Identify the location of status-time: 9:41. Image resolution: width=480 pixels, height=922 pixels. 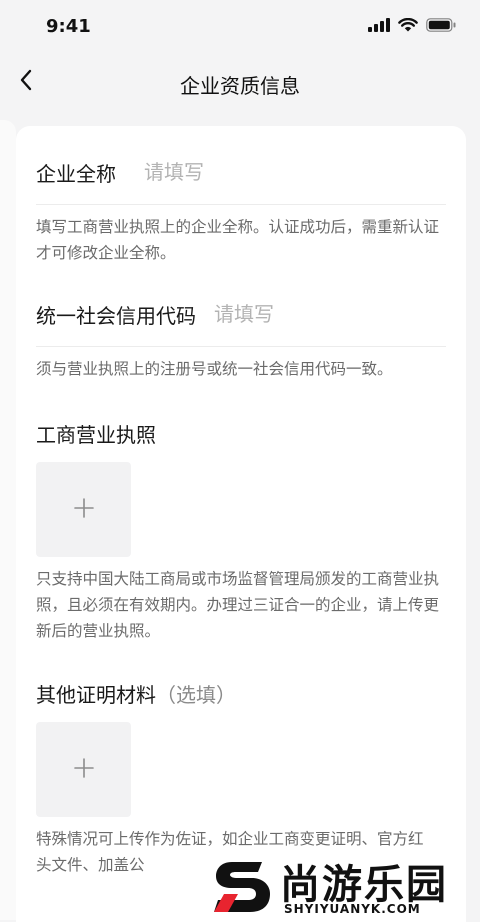
(68, 26).